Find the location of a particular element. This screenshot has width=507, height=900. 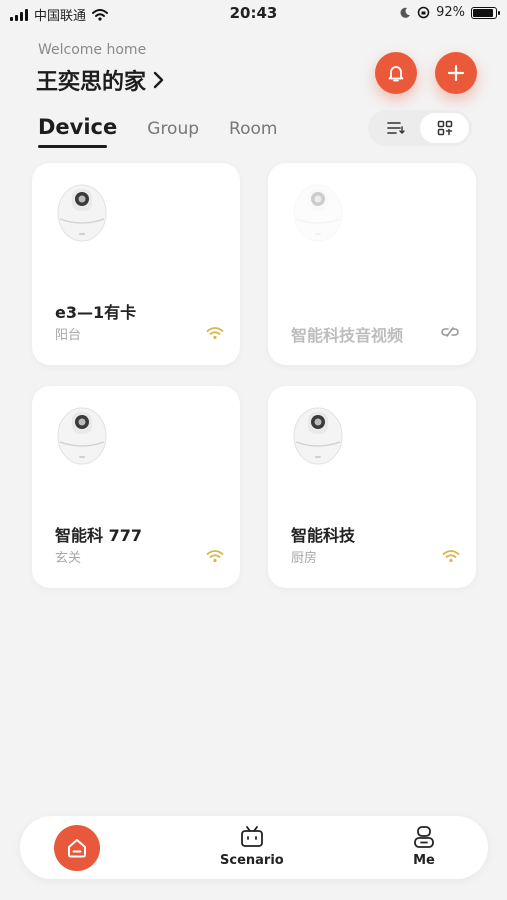

tab-group: Group is located at coordinates (173, 129).